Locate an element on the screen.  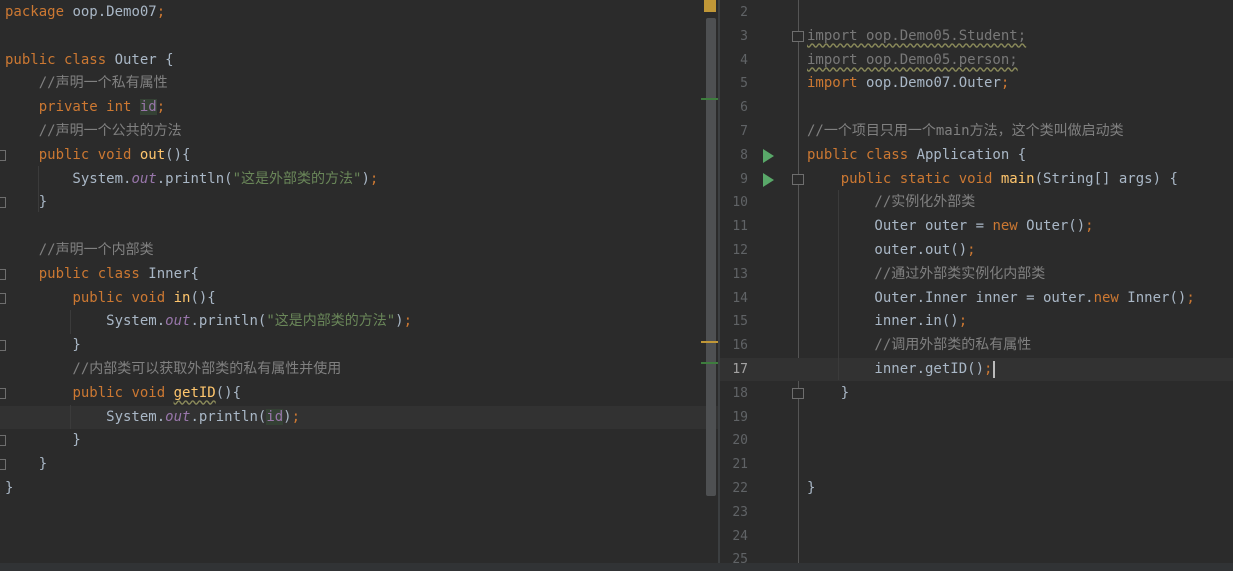
code-token: Application { is located at coordinates (971, 154).